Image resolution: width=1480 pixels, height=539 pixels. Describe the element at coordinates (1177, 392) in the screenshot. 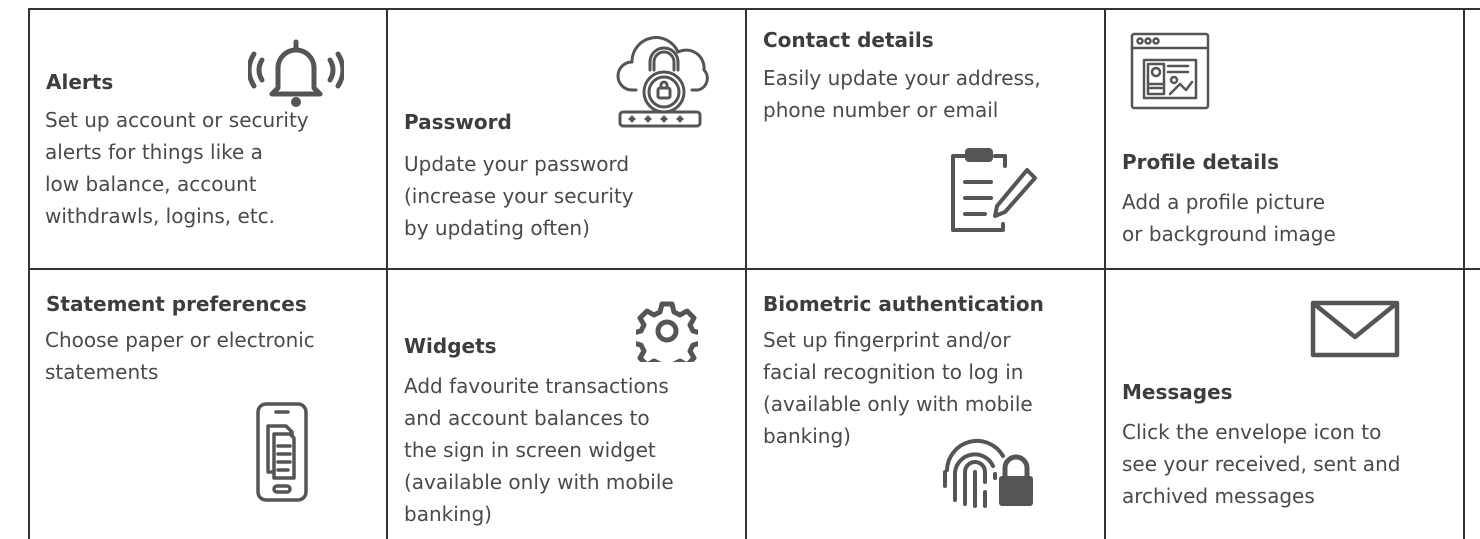

I see `tile-title: Messages` at that location.